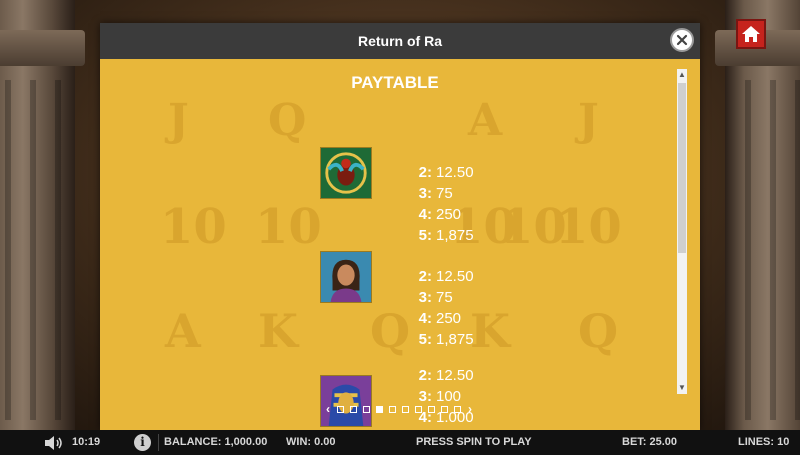  What do you see at coordinates (757, 215) in the screenshot?
I see `right-pillar` at bounding box center [757, 215].